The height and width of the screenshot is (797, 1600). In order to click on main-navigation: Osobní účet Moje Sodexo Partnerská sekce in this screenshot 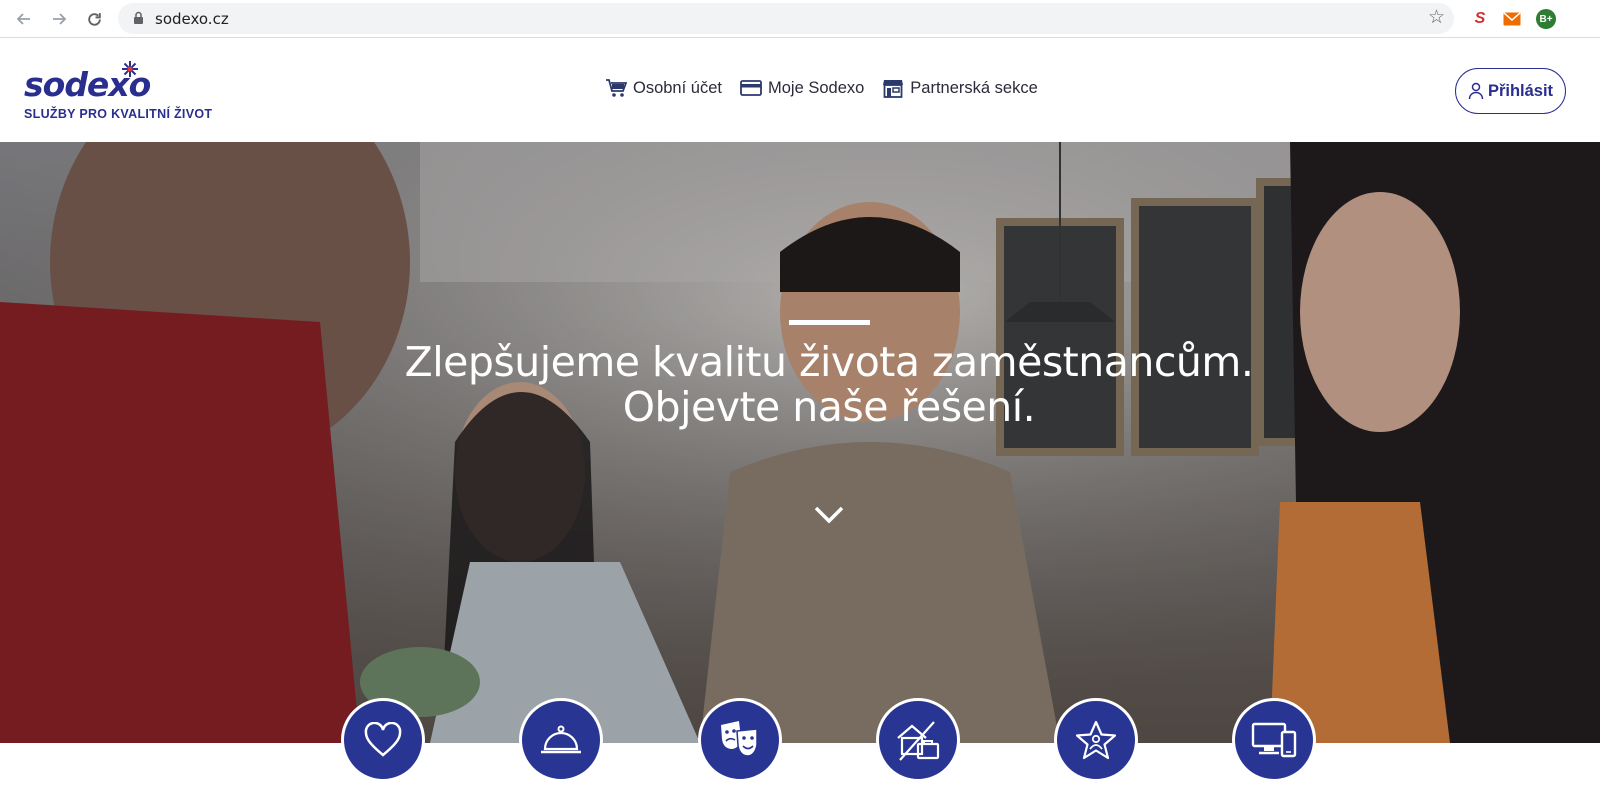, I will do `click(821, 88)`.